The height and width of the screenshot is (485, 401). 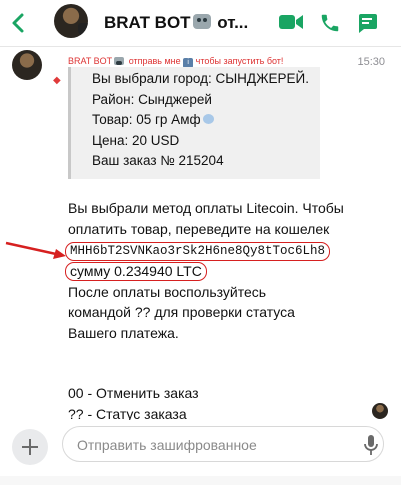 I want to click on mic-icon, so click(x=371, y=445).